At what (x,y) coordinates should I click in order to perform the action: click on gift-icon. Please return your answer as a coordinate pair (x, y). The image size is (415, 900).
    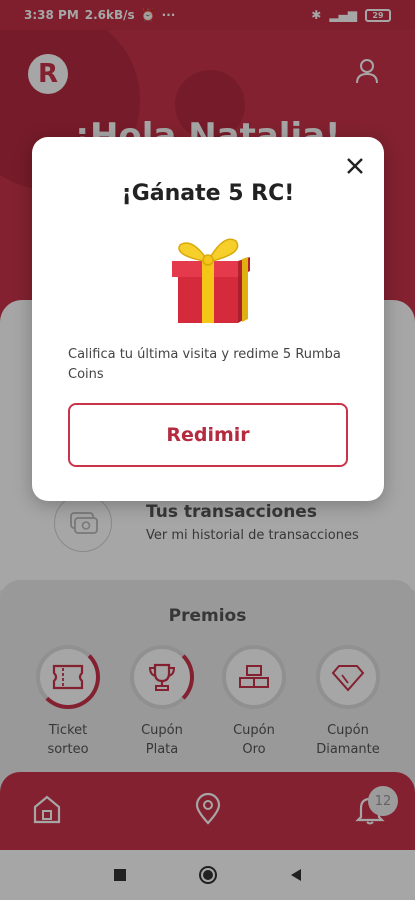
    Looking at the image, I should click on (211, 280).